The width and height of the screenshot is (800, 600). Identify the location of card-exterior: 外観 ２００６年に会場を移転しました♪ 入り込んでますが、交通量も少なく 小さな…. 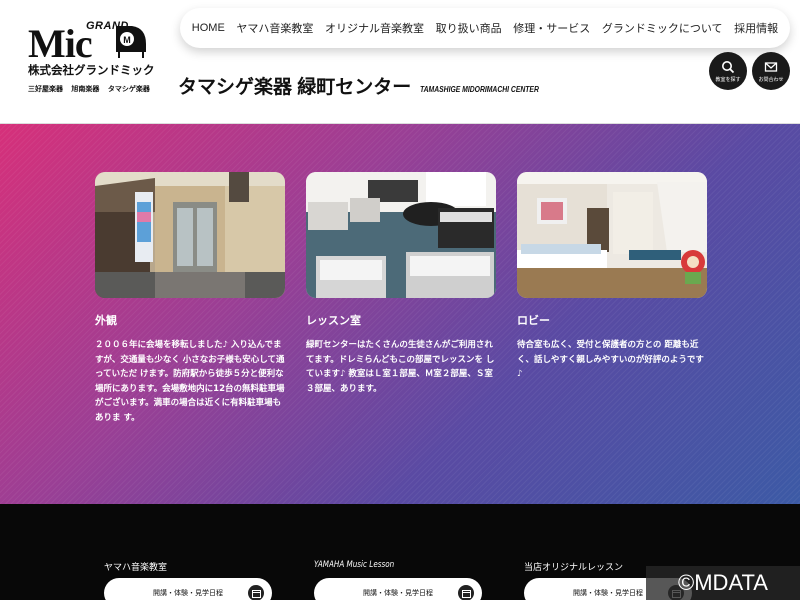
(190, 298).